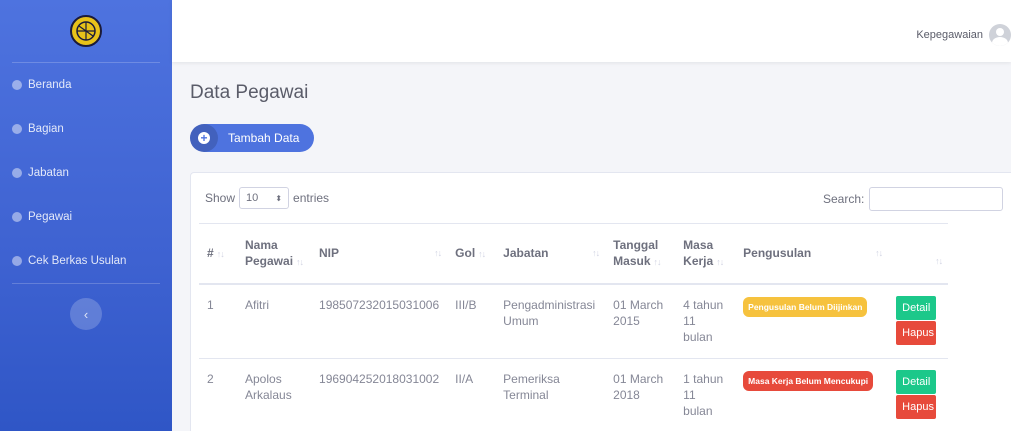  Describe the element at coordinates (844, 199) in the screenshot. I see `search-label: Search:` at that location.